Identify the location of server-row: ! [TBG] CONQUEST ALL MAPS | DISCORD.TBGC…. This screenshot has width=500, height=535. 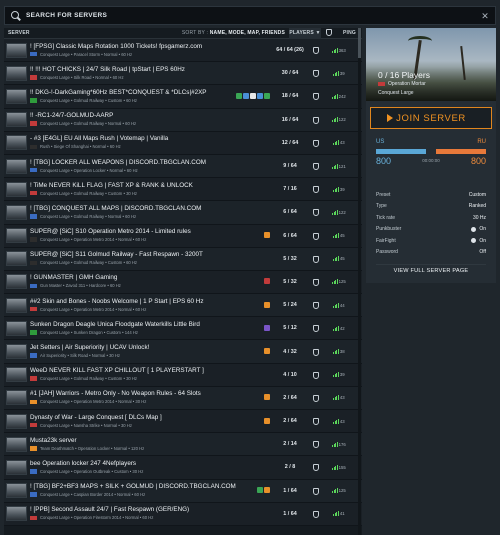
(183, 213).